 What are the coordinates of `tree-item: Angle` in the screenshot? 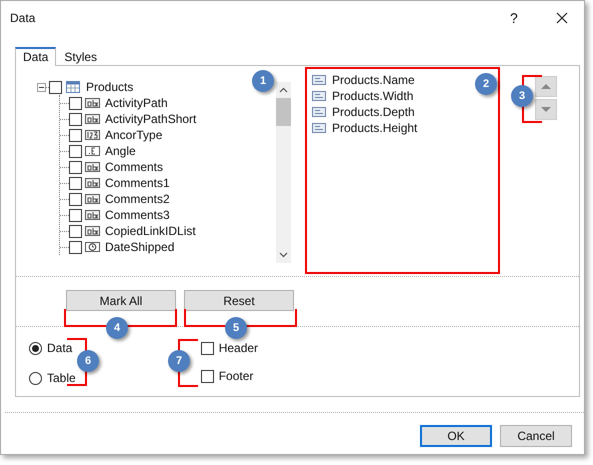 It's located at (120, 151).